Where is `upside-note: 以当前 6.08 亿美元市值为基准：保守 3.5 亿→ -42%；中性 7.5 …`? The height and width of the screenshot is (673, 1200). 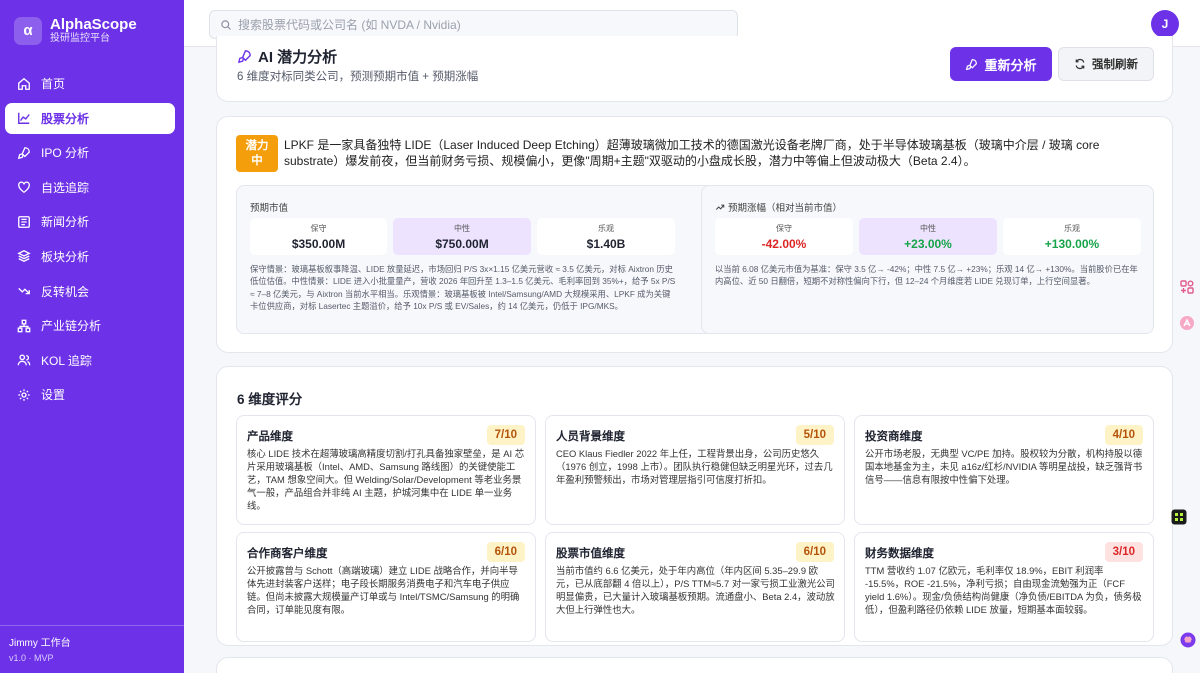
upside-note: 以当前 6.08 亿美元市值为基准：保守 3.5 亿→ -42%；中性 7.5 … is located at coordinates (926, 275).